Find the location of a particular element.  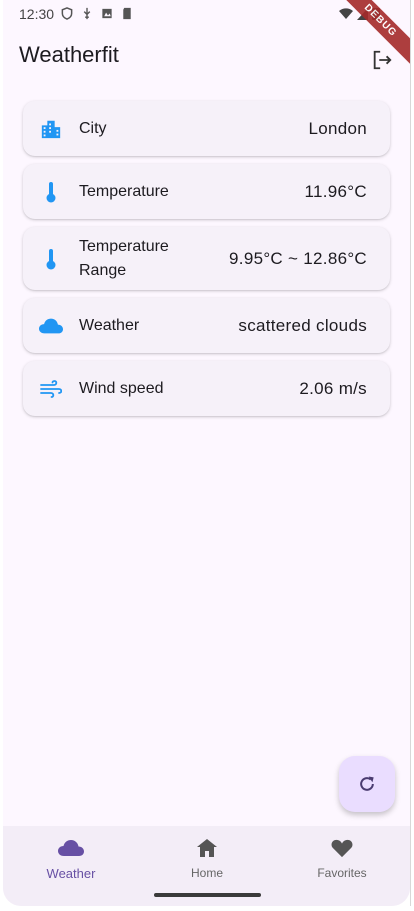

weather-label: Weather is located at coordinates (109, 325).